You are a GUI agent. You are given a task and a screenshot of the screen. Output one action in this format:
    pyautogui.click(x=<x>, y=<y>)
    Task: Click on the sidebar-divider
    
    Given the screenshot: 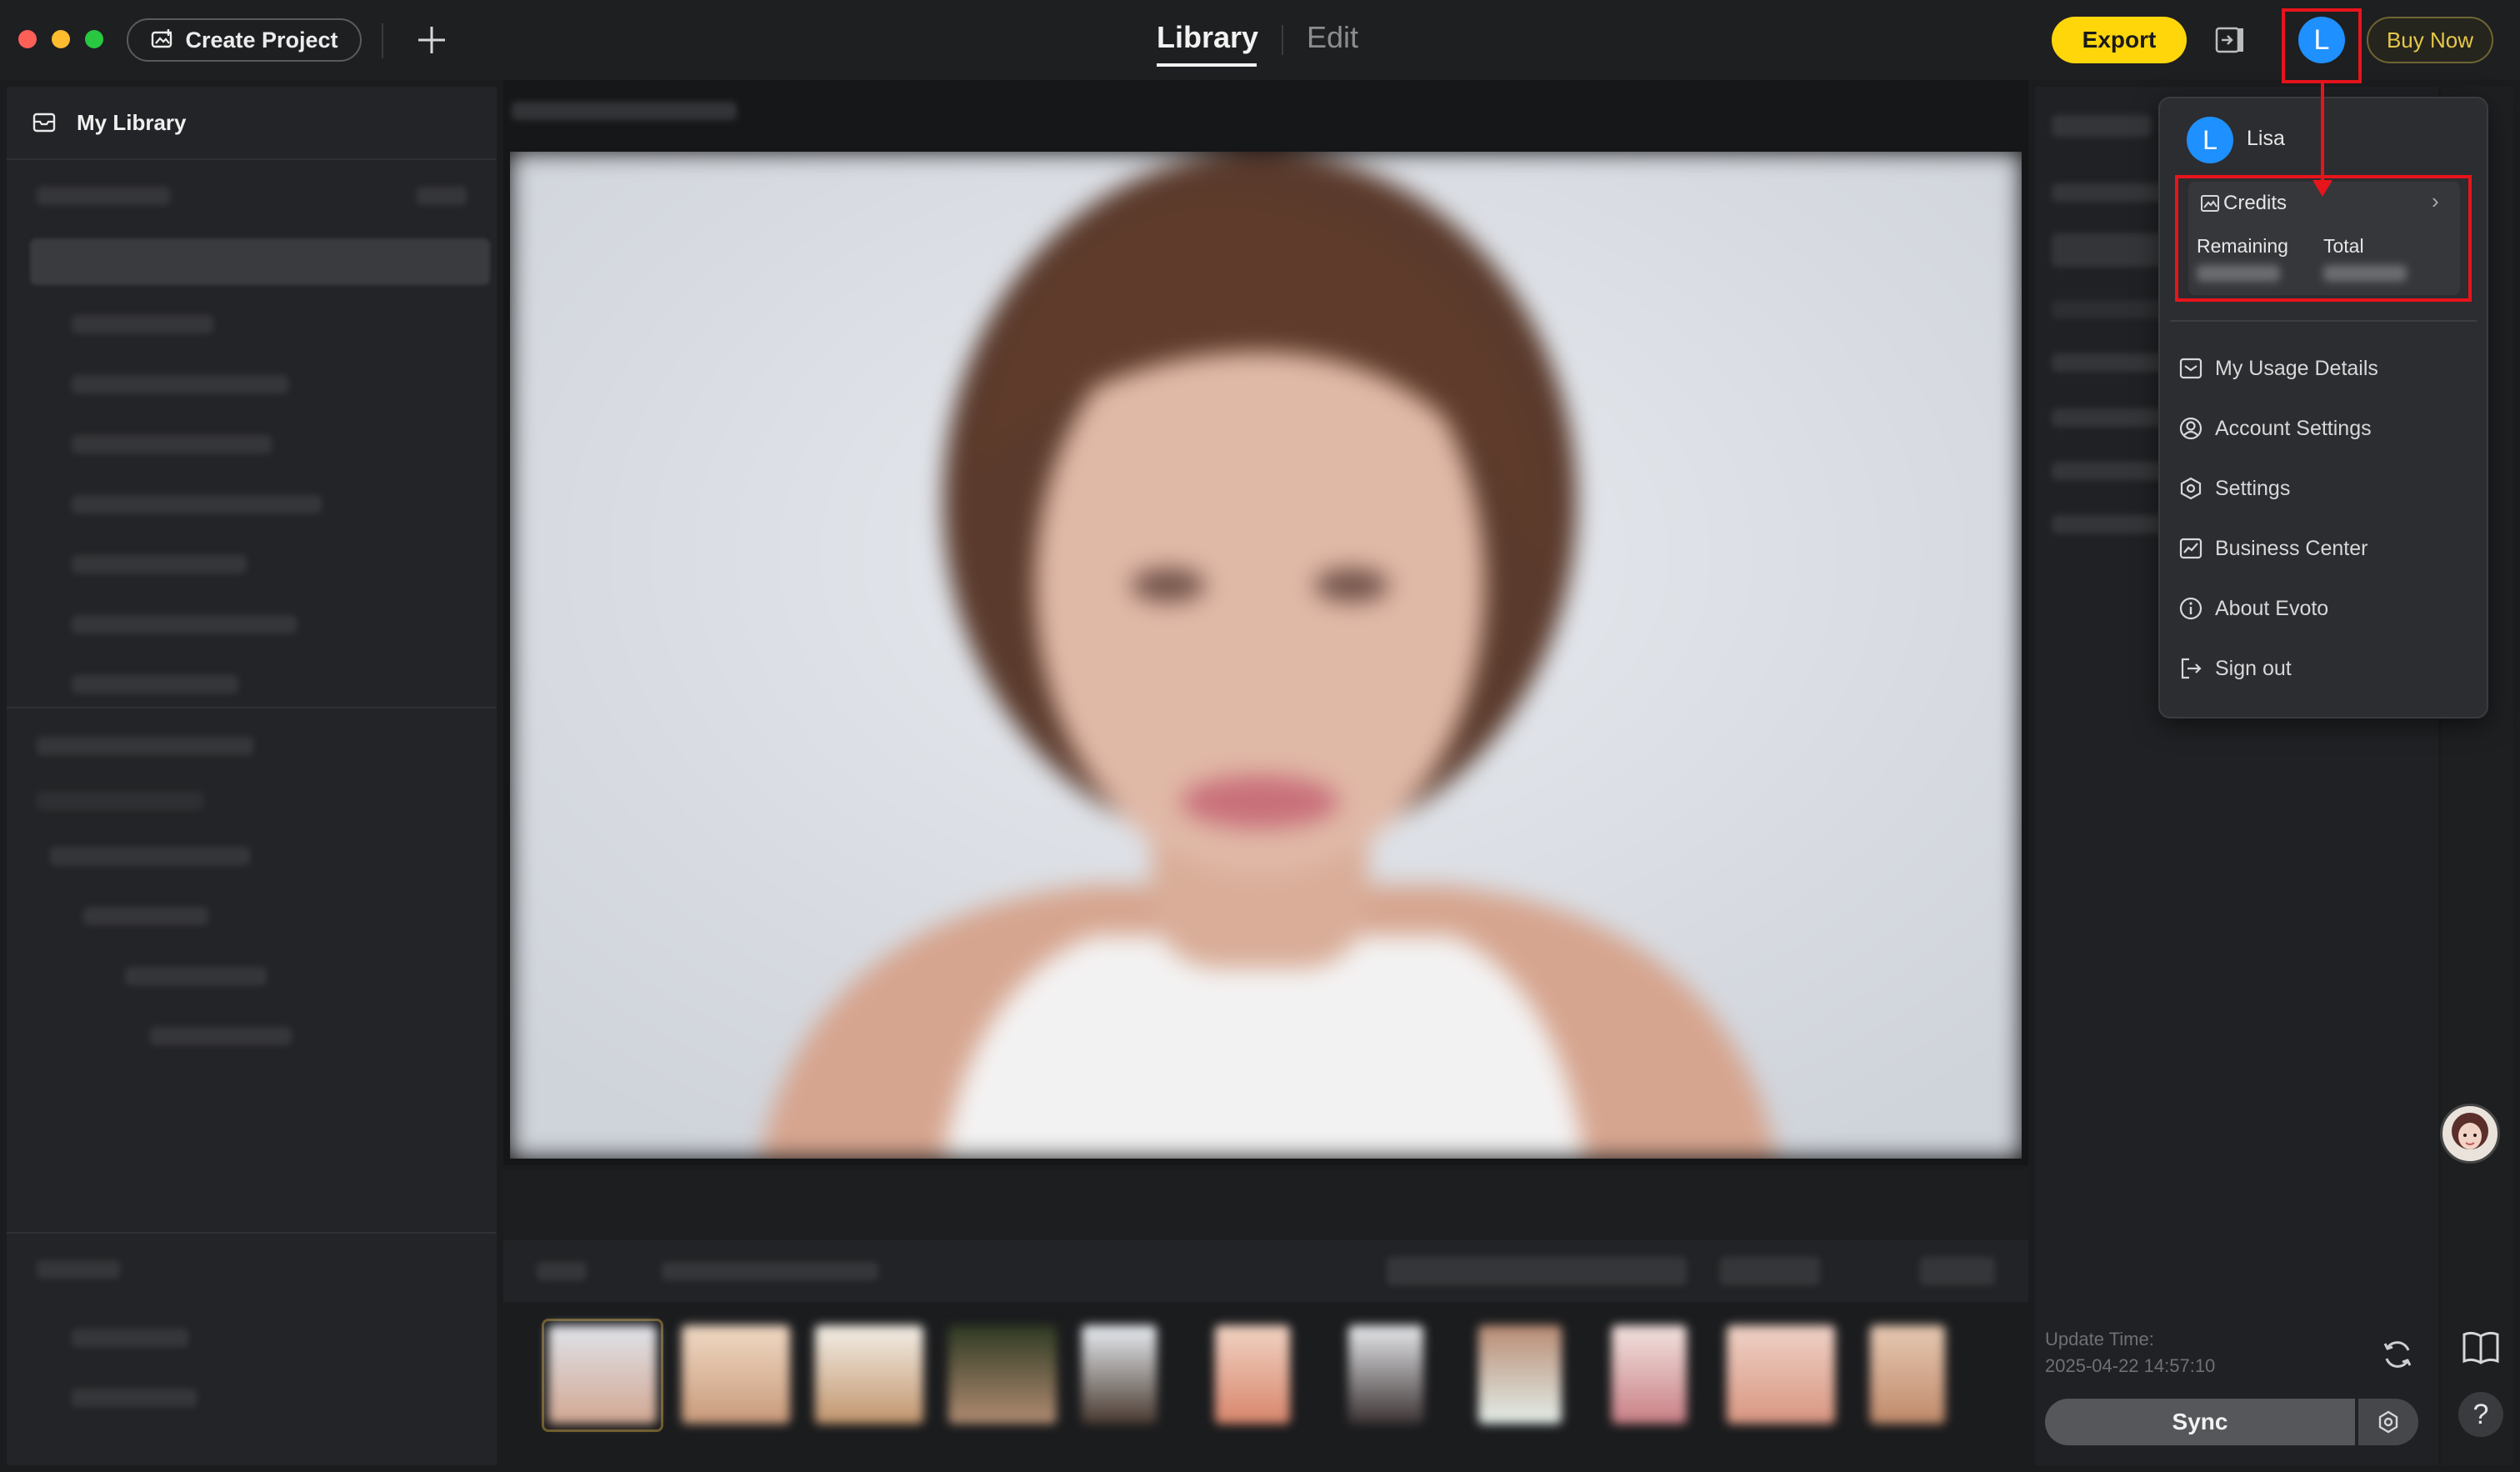 What is the action you would take?
    pyautogui.click(x=252, y=1233)
    